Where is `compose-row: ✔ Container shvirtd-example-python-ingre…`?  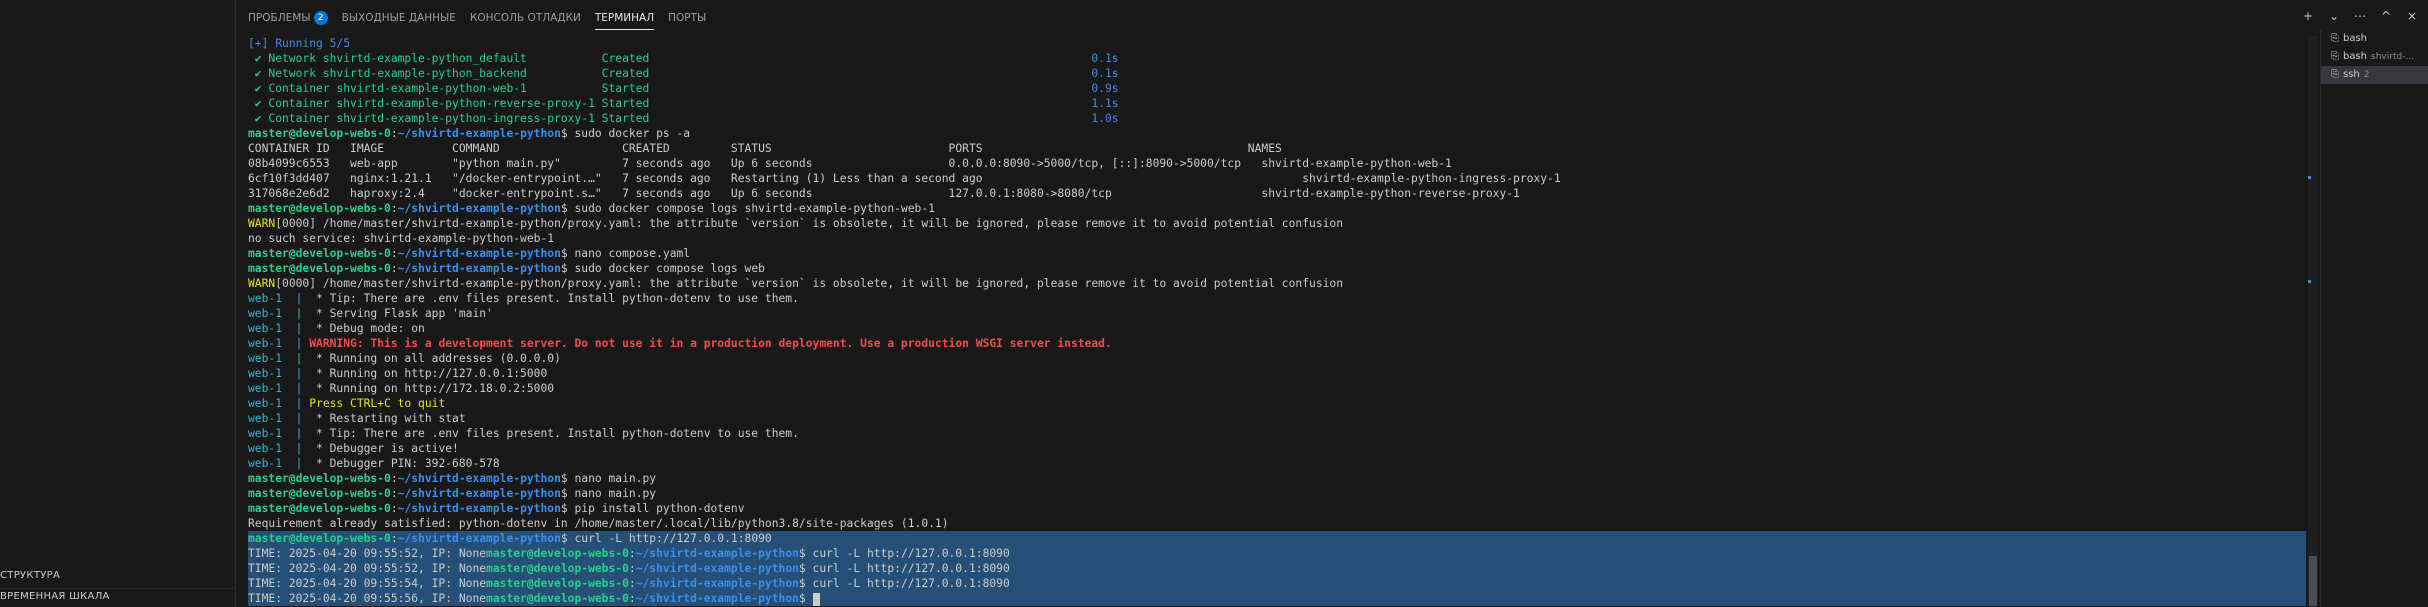 compose-row: ✔ Container shvirtd-example-python-ingre… is located at coordinates (683, 118).